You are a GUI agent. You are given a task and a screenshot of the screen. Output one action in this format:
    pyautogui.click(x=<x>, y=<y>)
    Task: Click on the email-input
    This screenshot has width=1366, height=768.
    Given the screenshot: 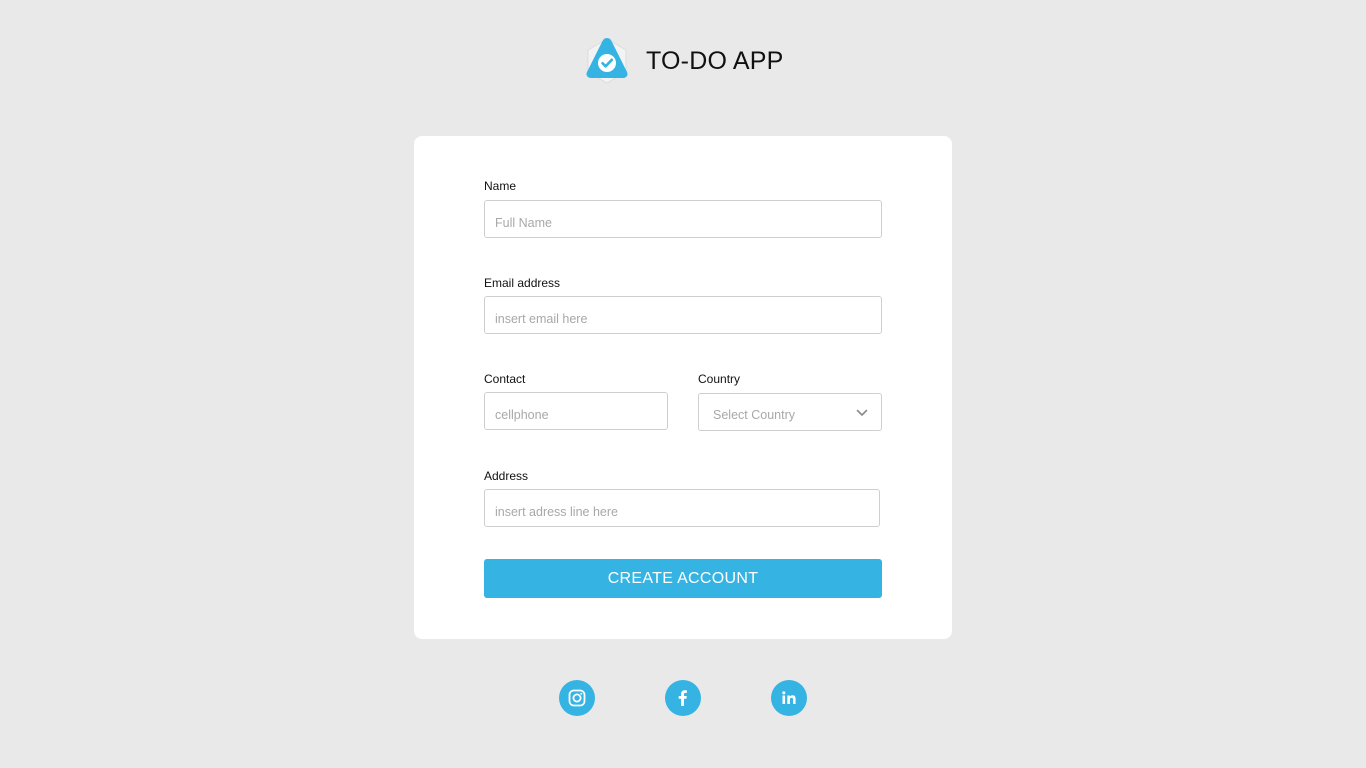 What is the action you would take?
    pyautogui.click(x=683, y=315)
    